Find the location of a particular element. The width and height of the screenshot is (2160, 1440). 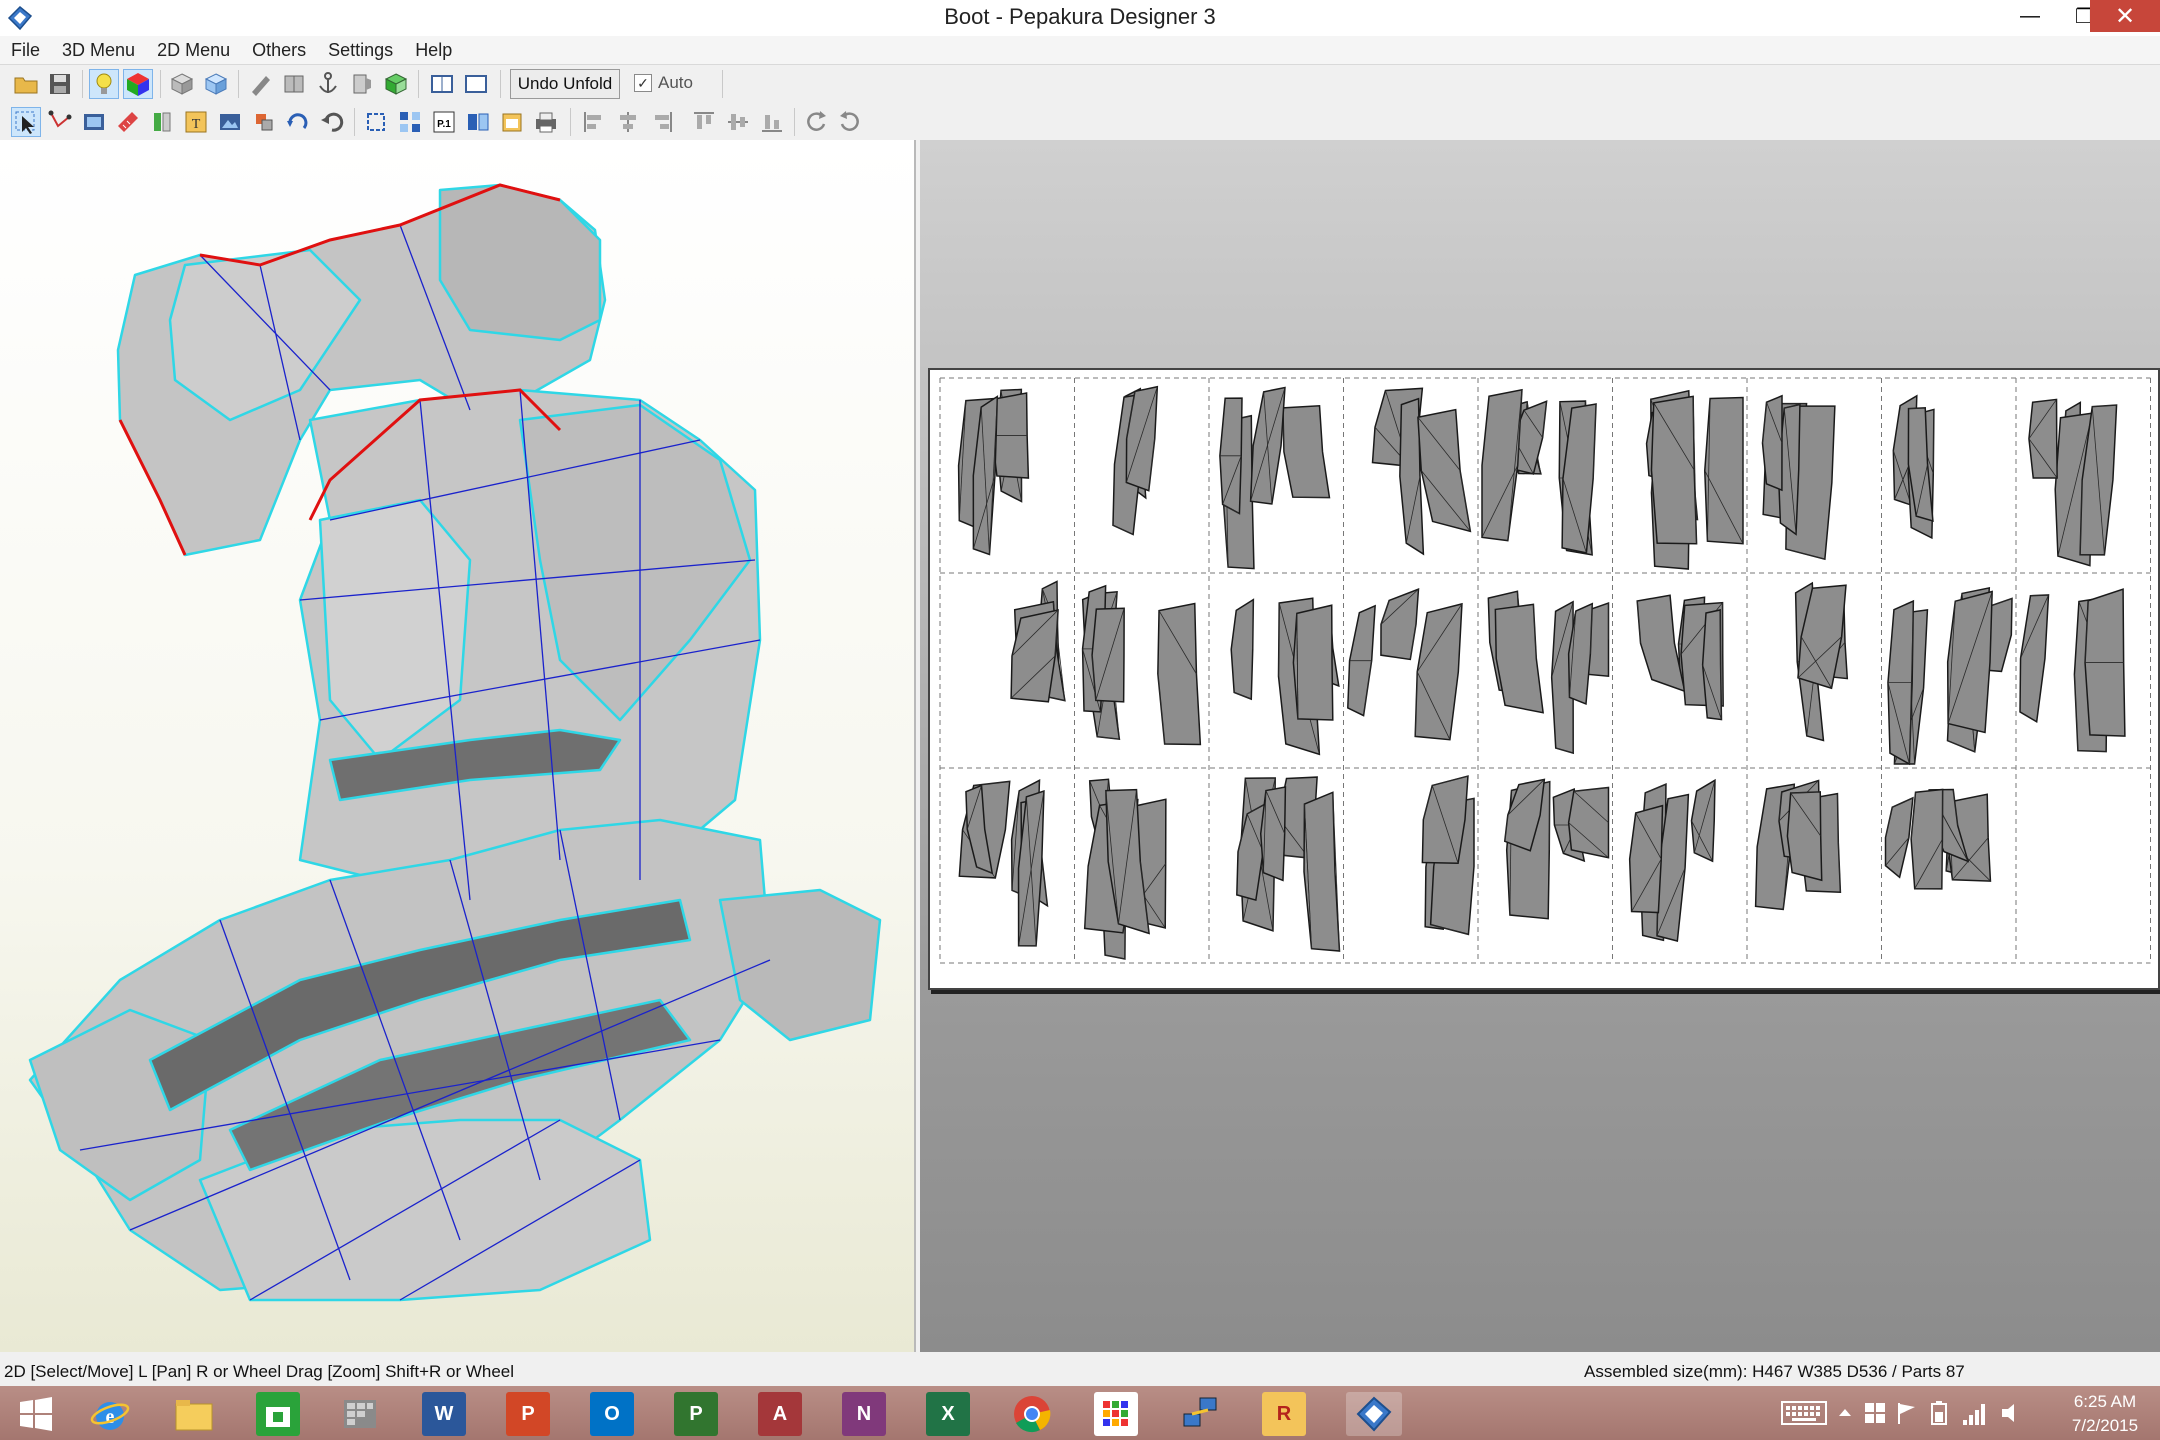

move-part-button is located at coordinates (264, 122).